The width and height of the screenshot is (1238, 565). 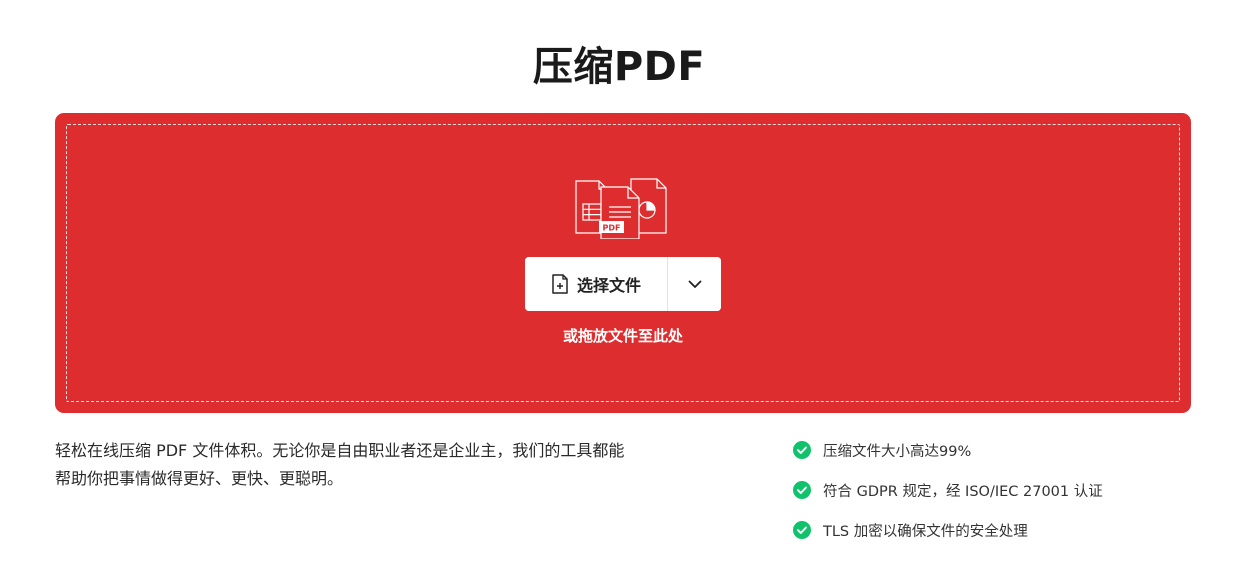 I want to click on chevron-down-icon, so click(x=694, y=284).